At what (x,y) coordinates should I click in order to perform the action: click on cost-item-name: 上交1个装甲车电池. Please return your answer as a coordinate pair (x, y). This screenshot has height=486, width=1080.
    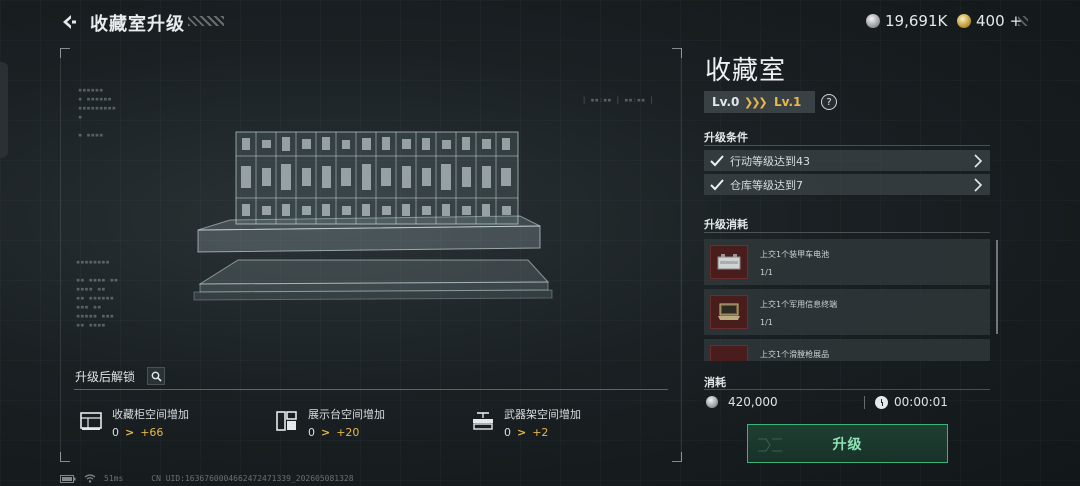
    Looking at the image, I should click on (795, 254).